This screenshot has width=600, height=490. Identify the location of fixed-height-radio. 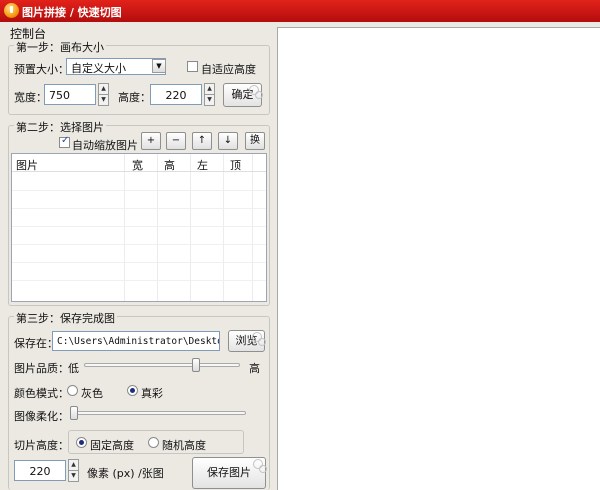
(81, 442).